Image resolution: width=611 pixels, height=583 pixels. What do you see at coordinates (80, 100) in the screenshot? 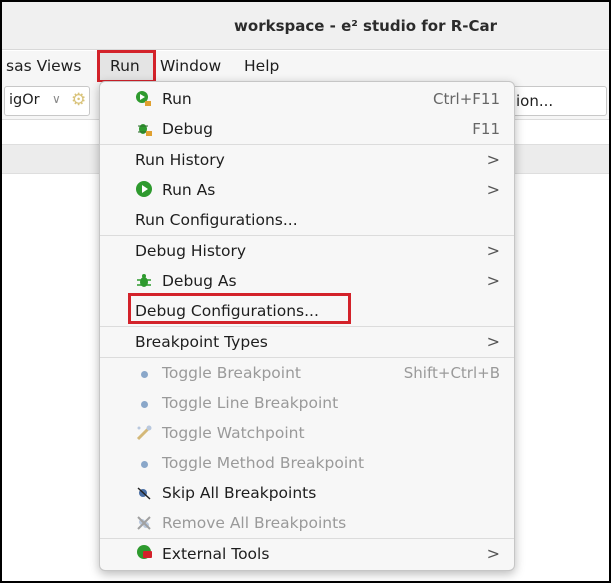
I see `gear-icon: ⚙` at bounding box center [80, 100].